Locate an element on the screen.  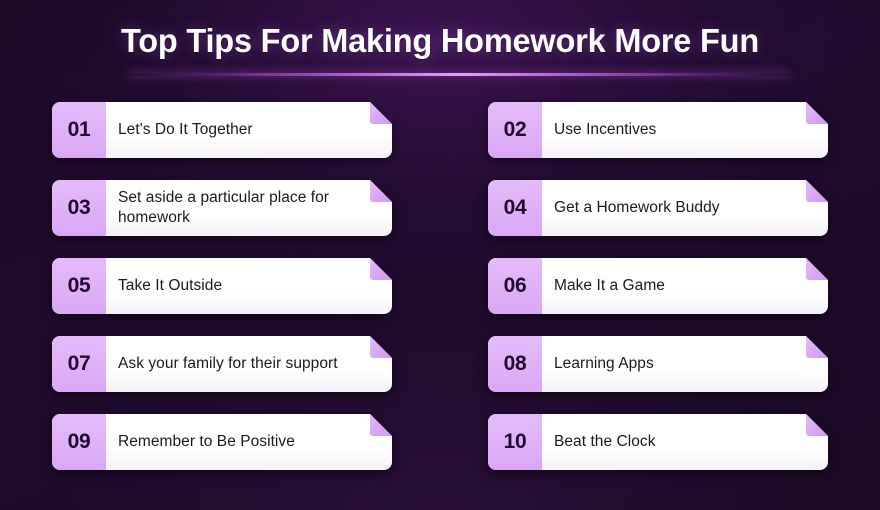
tip-text: Beat the Clock is located at coordinates (605, 441).